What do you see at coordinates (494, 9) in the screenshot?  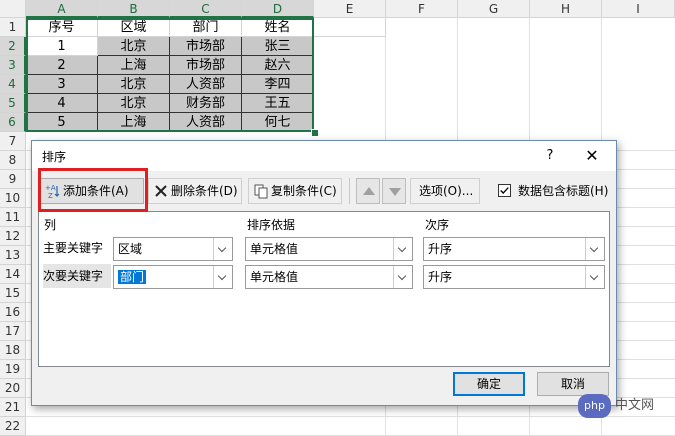 I see `column-header-g: G` at bounding box center [494, 9].